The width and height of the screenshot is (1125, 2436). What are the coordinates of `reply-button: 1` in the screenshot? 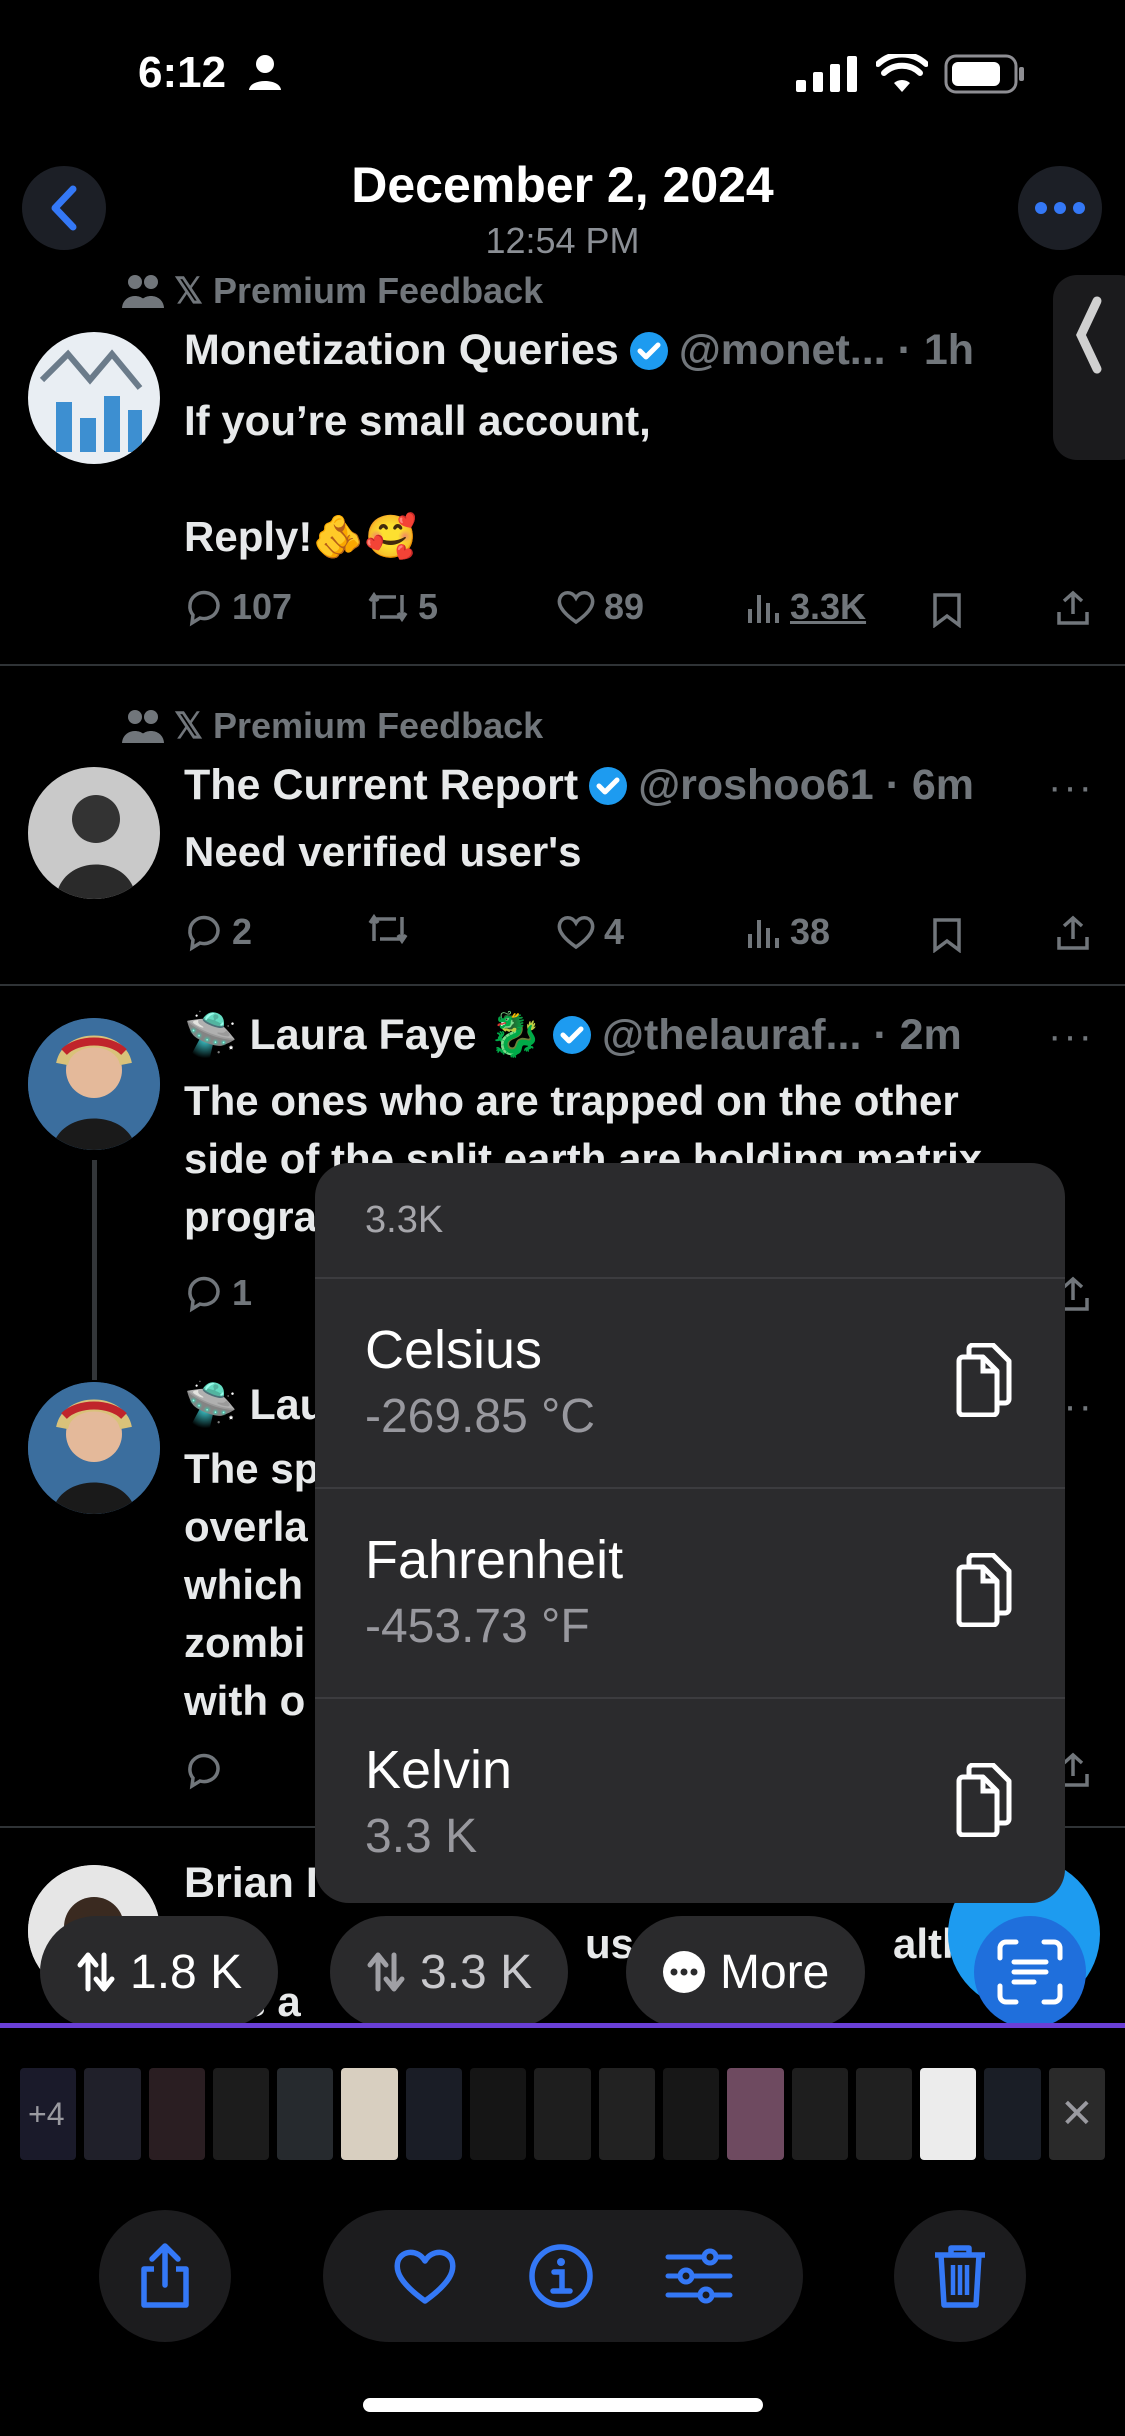 It's located at (218, 1293).